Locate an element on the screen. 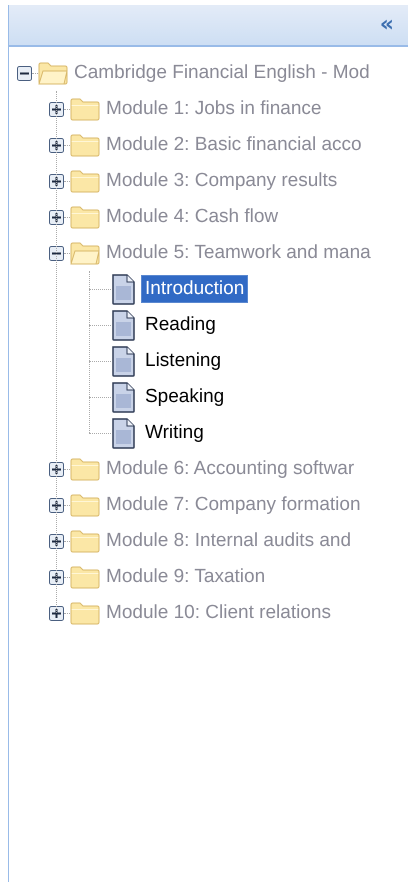 This screenshot has height=882, width=408. folder-label: Cambridge Financial English - Mod is located at coordinates (222, 73).